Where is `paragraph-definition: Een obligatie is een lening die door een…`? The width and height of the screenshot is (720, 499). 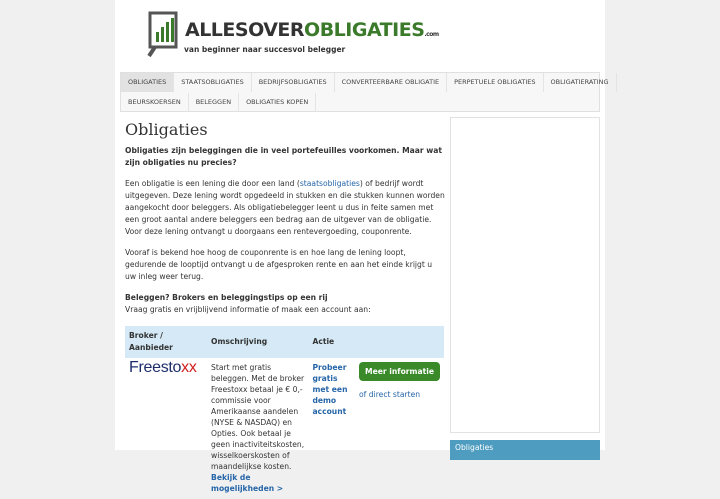 paragraph-definition: Een obligatie is een lening die door een… is located at coordinates (285, 207).